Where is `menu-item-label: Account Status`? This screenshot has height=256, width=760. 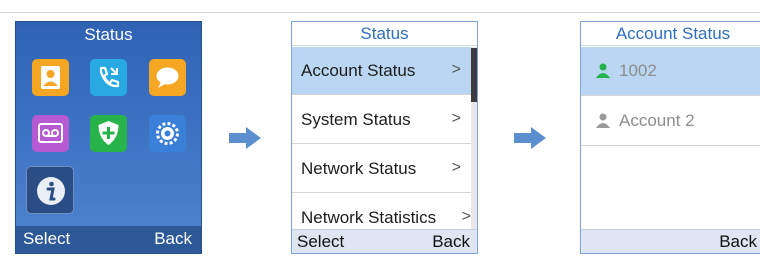 menu-item-label: Account Status is located at coordinates (358, 70).